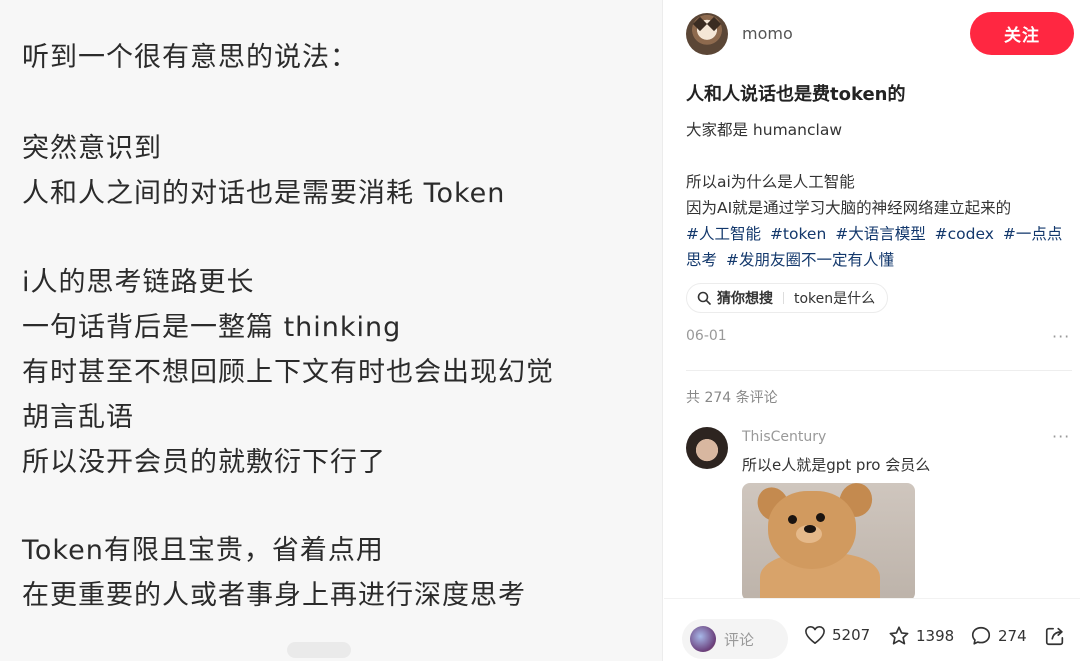  I want to click on follow-button: 关注, so click(1022, 33).